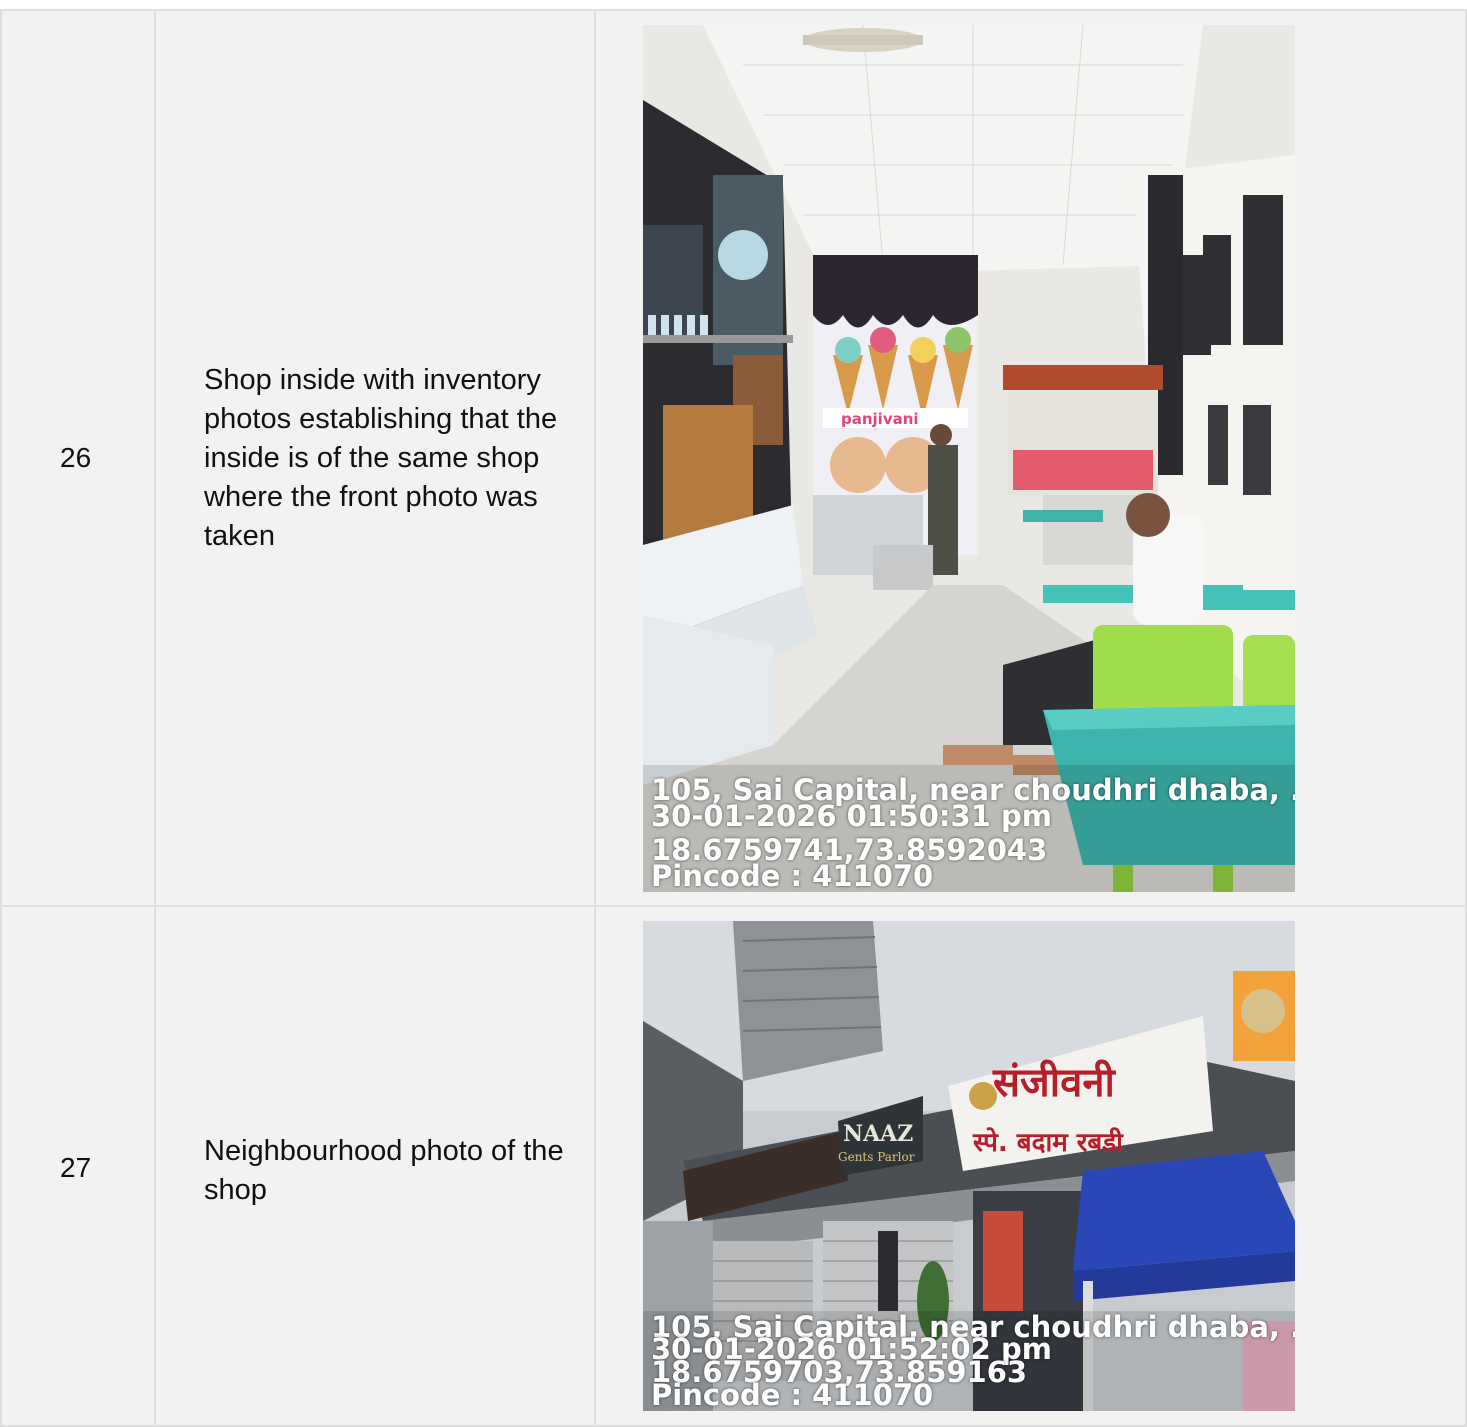 Image resolution: width=1467 pixels, height=1427 pixels. Describe the element at coordinates (878, 1134) in the screenshot. I see `sign-naaz: NAAZ` at that location.